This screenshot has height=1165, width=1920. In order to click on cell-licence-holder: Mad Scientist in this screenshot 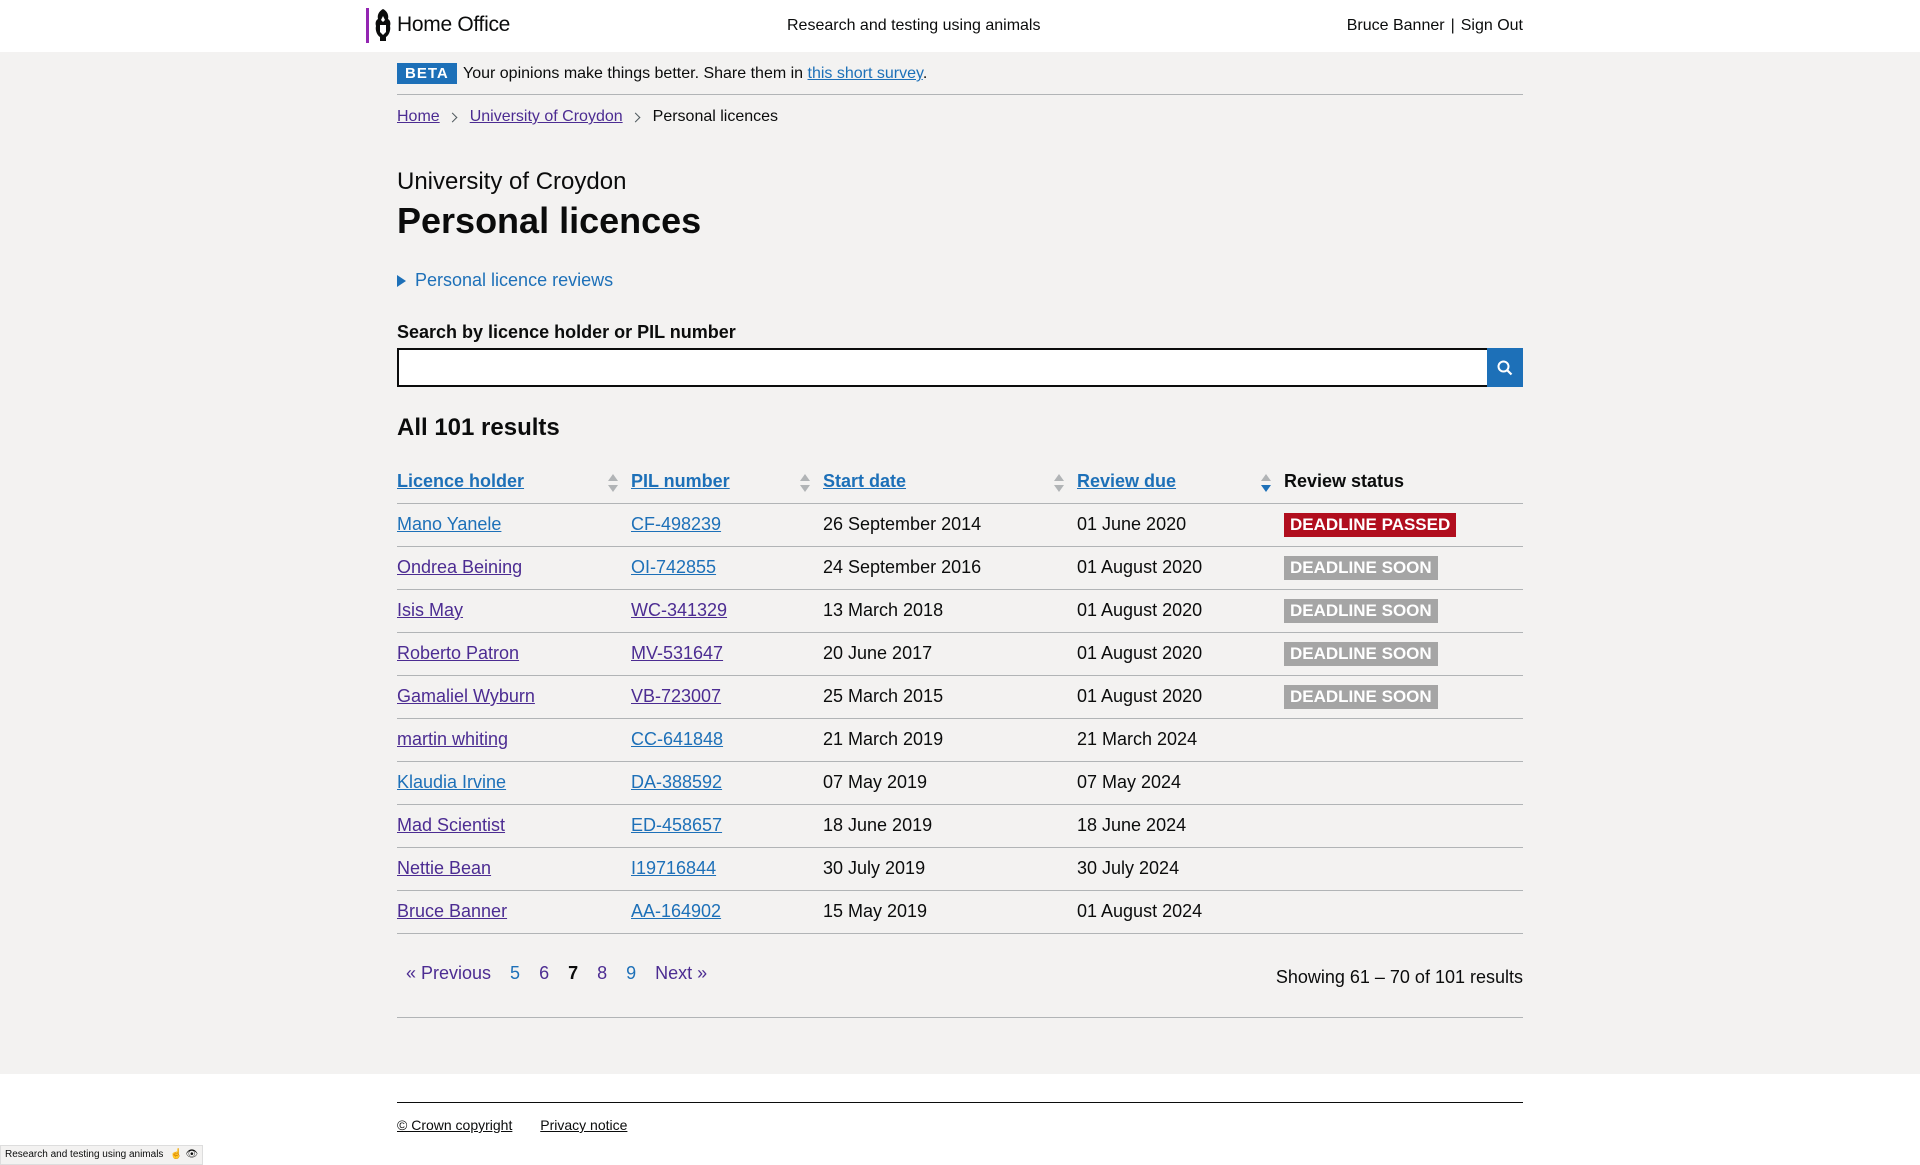, I will do `click(514, 826)`.